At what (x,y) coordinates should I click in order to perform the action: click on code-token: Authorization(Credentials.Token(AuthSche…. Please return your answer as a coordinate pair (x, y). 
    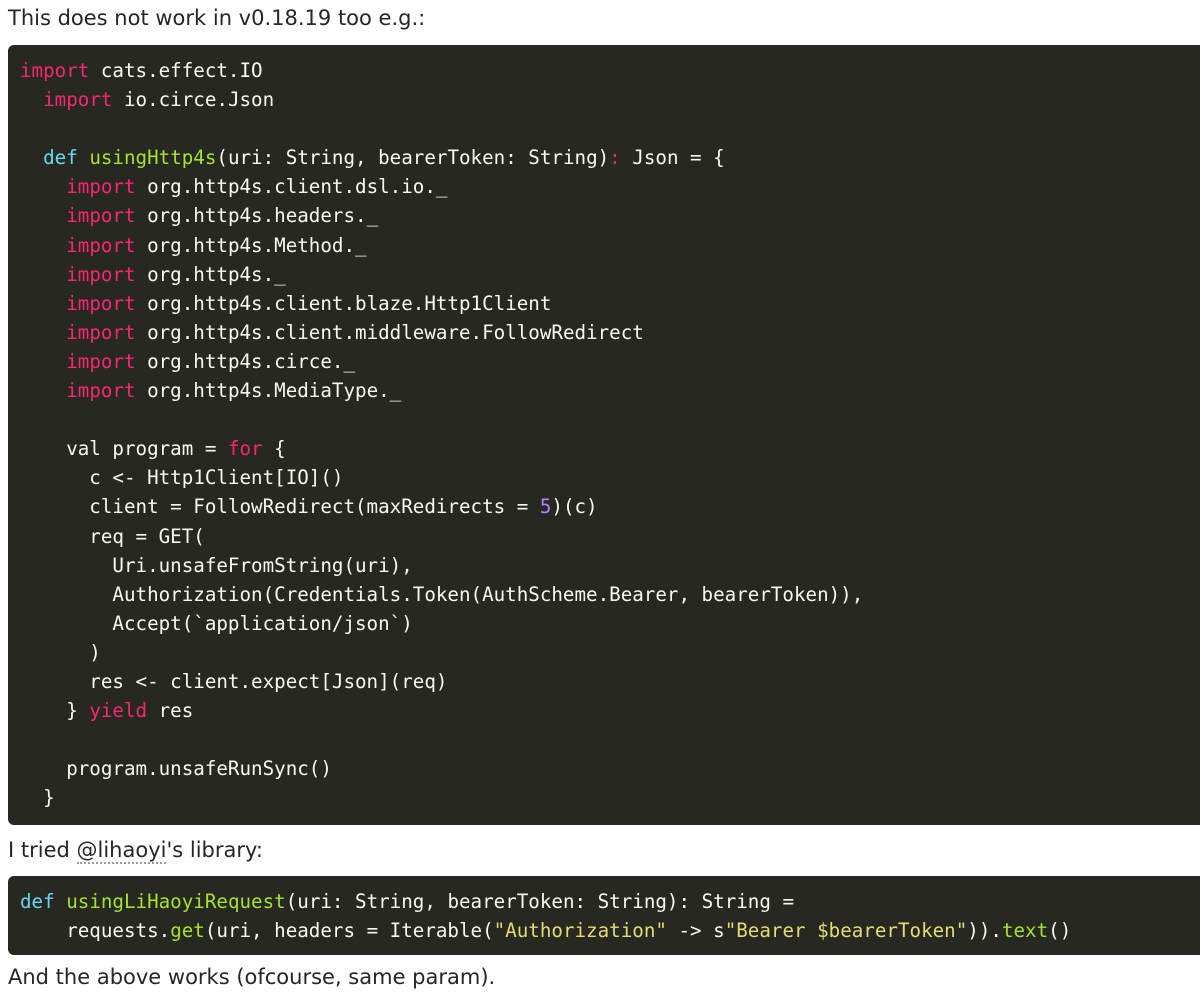
    Looking at the image, I should click on (442, 594).